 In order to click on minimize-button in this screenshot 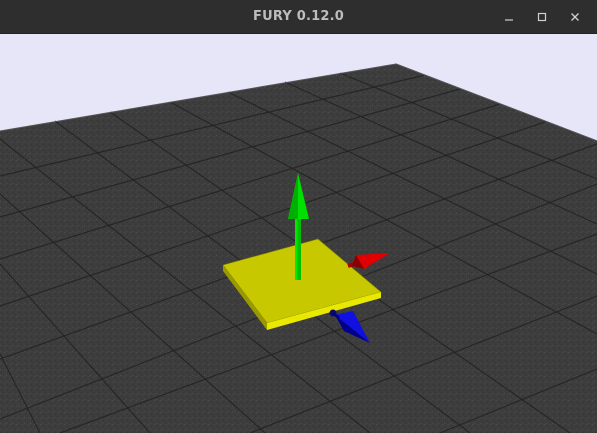, I will do `click(508, 17)`.